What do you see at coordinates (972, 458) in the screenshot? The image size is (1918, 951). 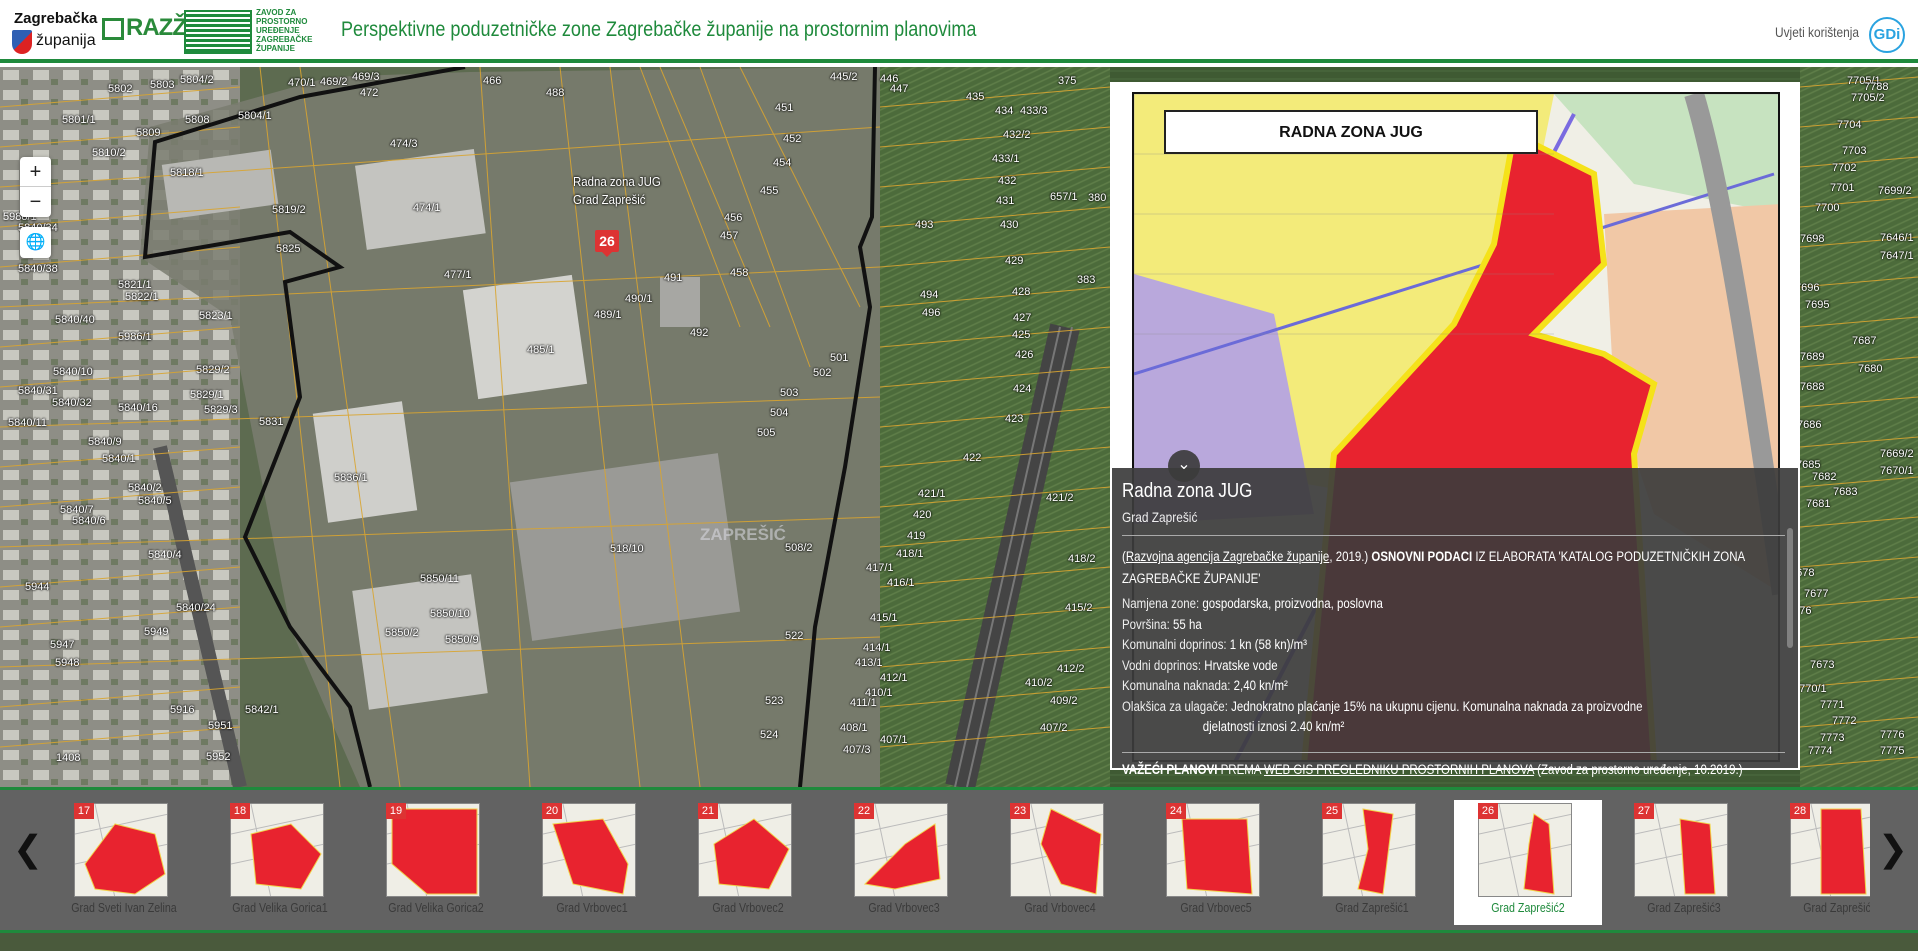 I see `parcel-label: 422` at bounding box center [972, 458].